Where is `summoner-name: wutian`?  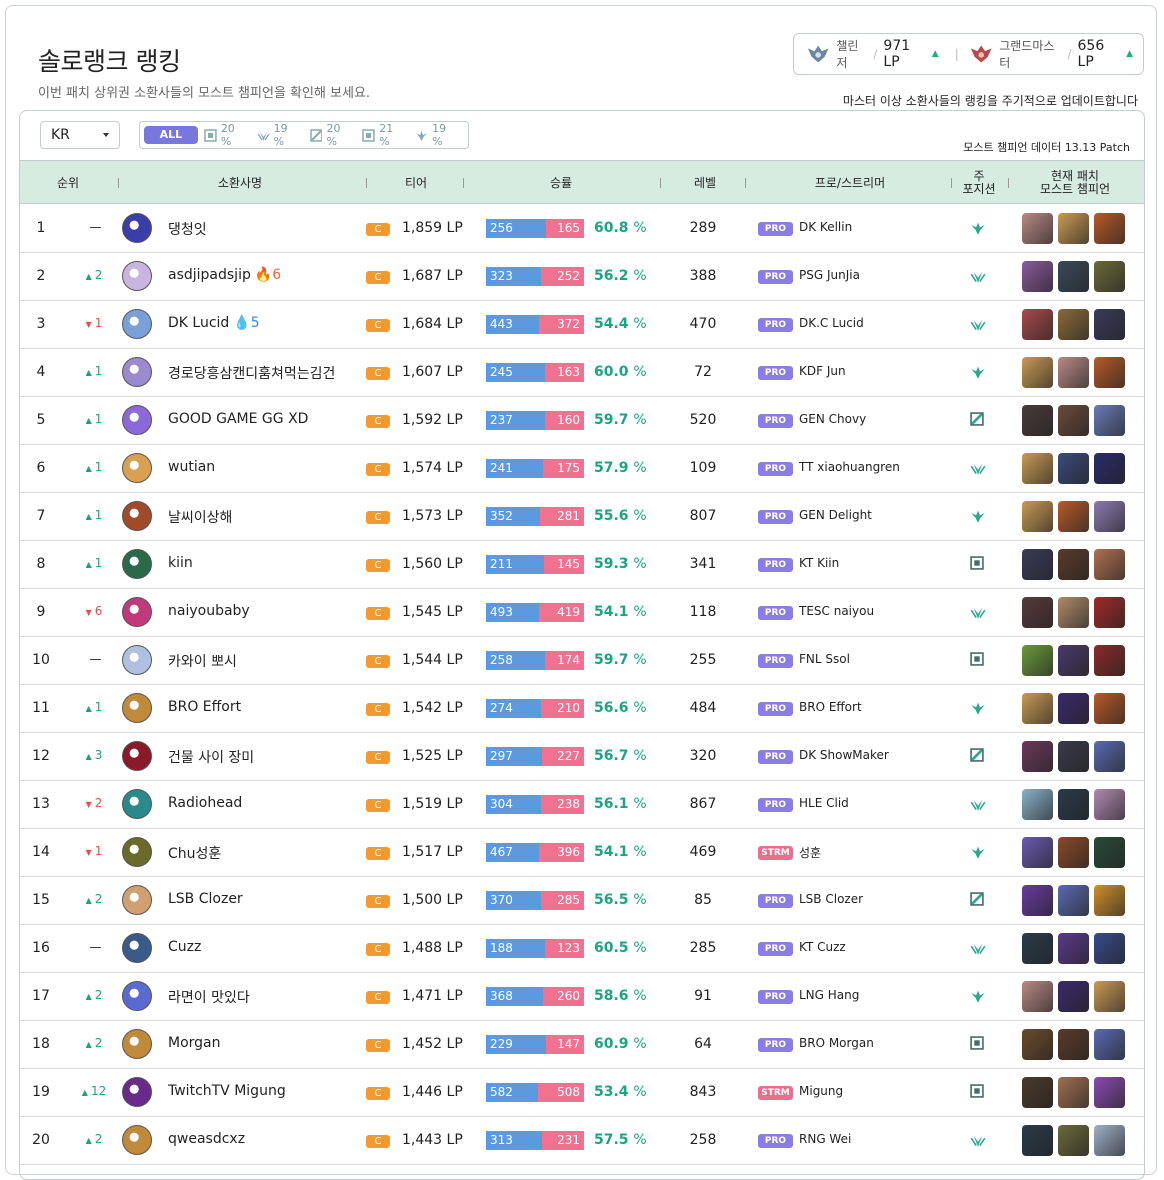 summoner-name: wutian is located at coordinates (191, 467).